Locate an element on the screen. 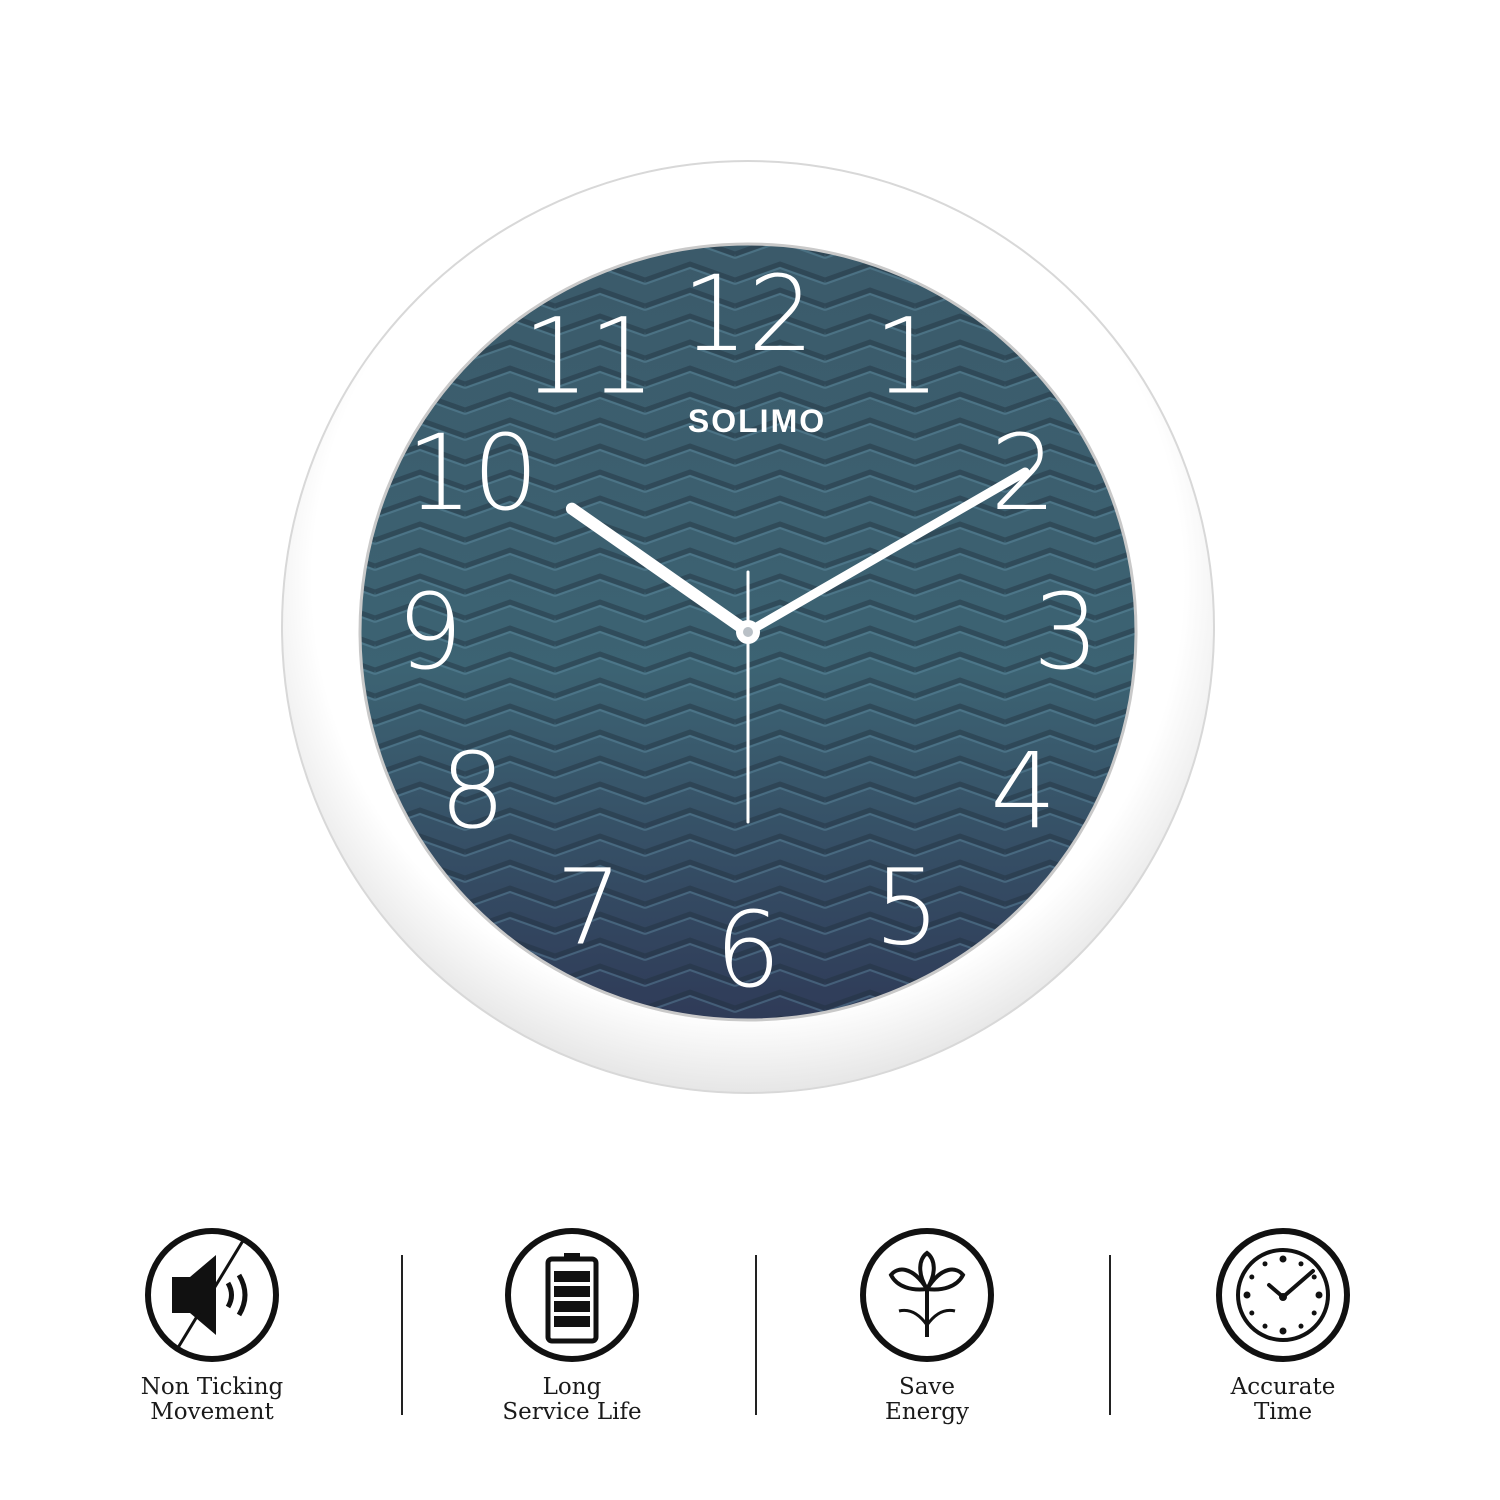  feature-label-line1: Accurate is located at coordinates (1283, 1387).